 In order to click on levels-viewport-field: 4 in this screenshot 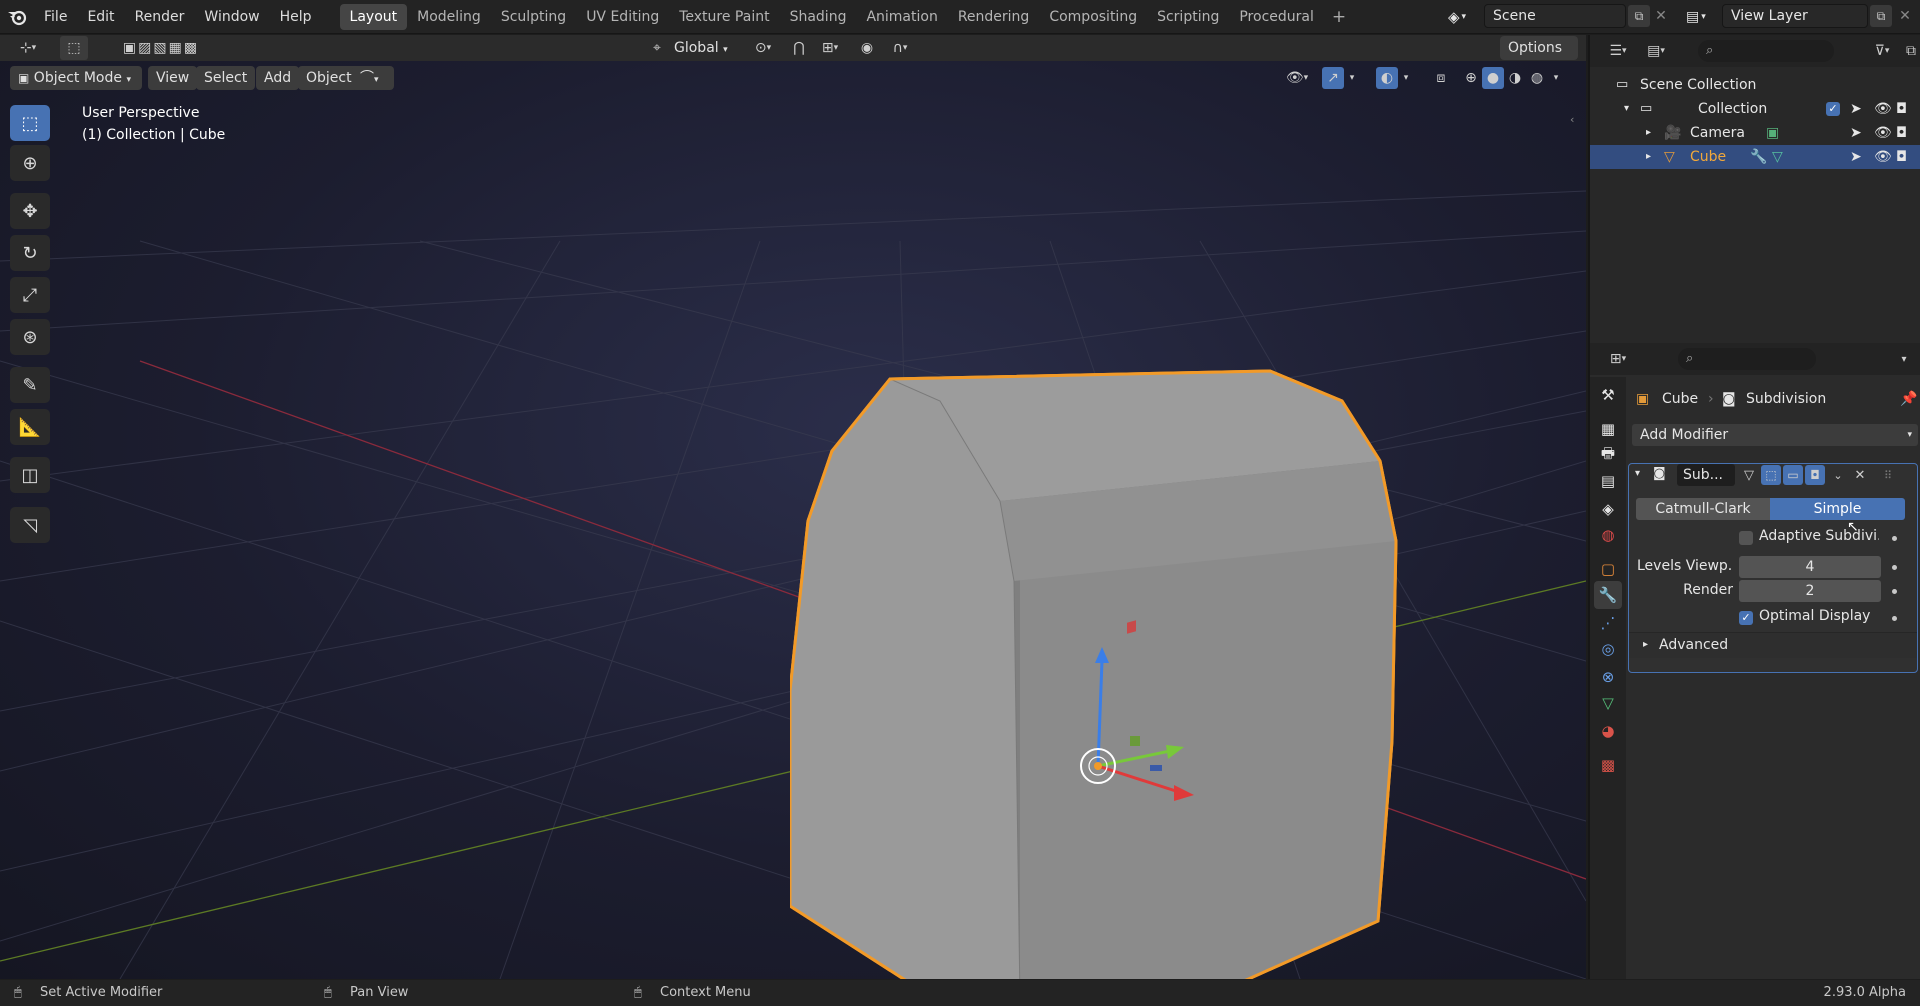, I will do `click(1810, 567)`.